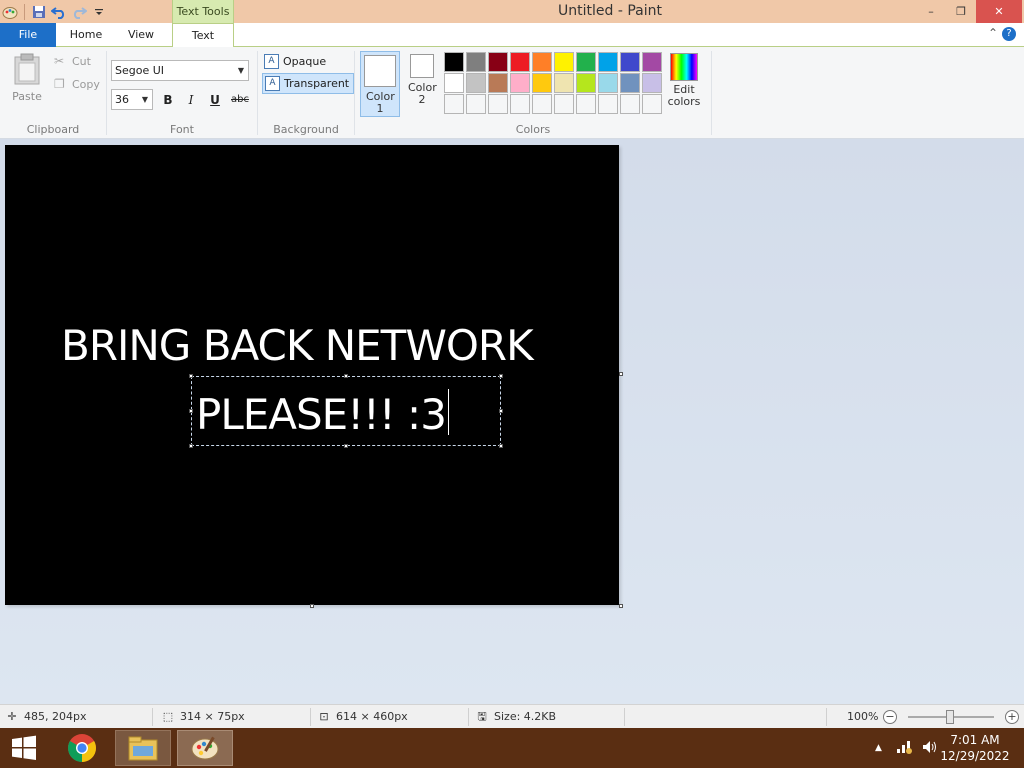  I want to click on canvas-resize-handle-right, so click(621, 374).